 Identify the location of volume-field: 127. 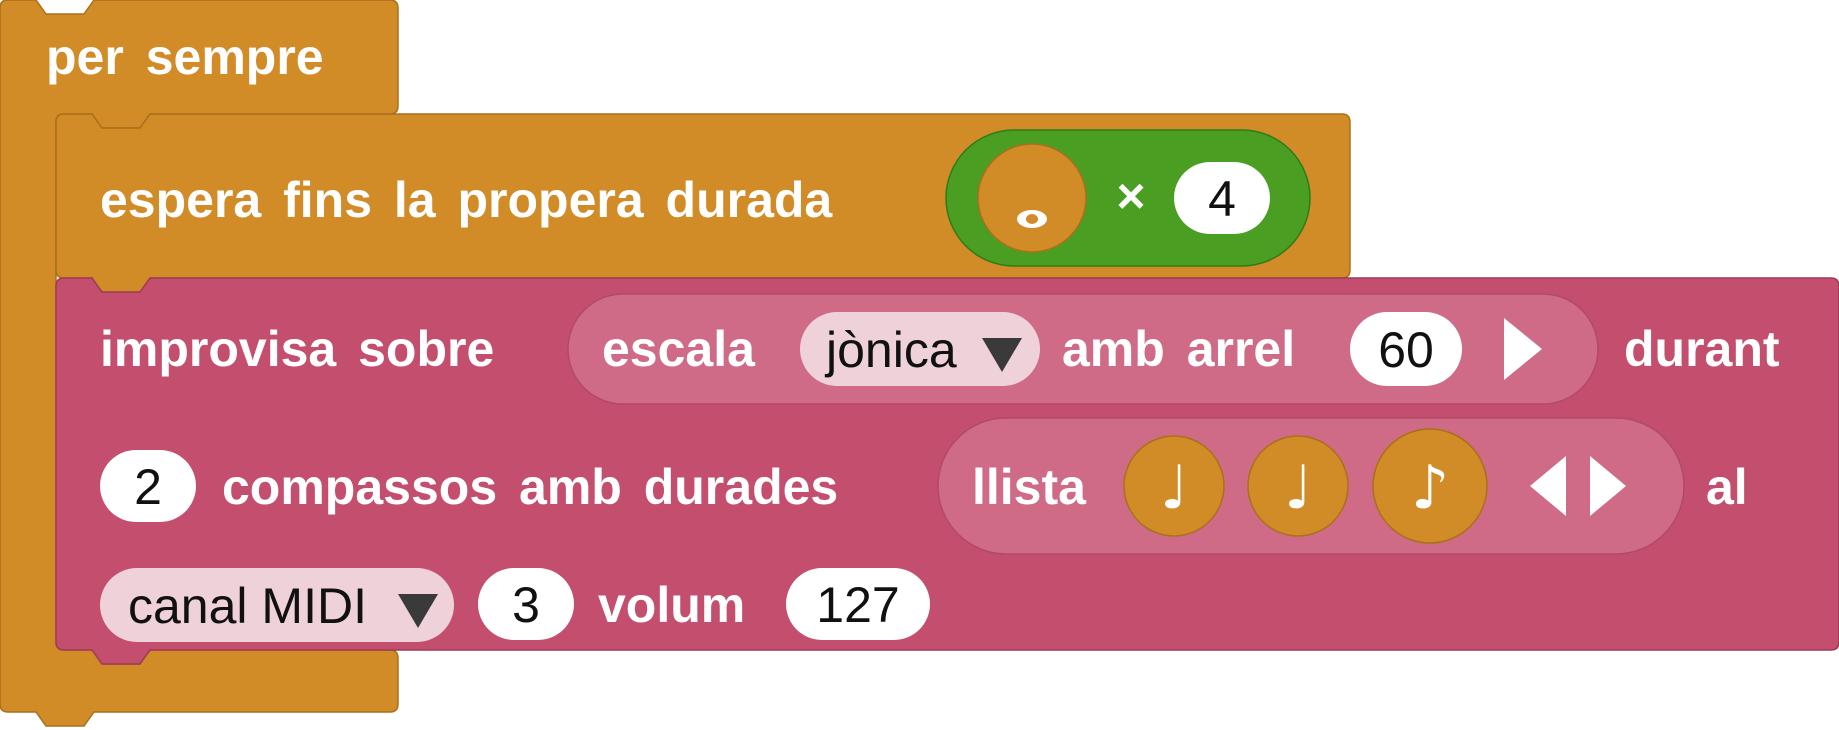
(858, 604).